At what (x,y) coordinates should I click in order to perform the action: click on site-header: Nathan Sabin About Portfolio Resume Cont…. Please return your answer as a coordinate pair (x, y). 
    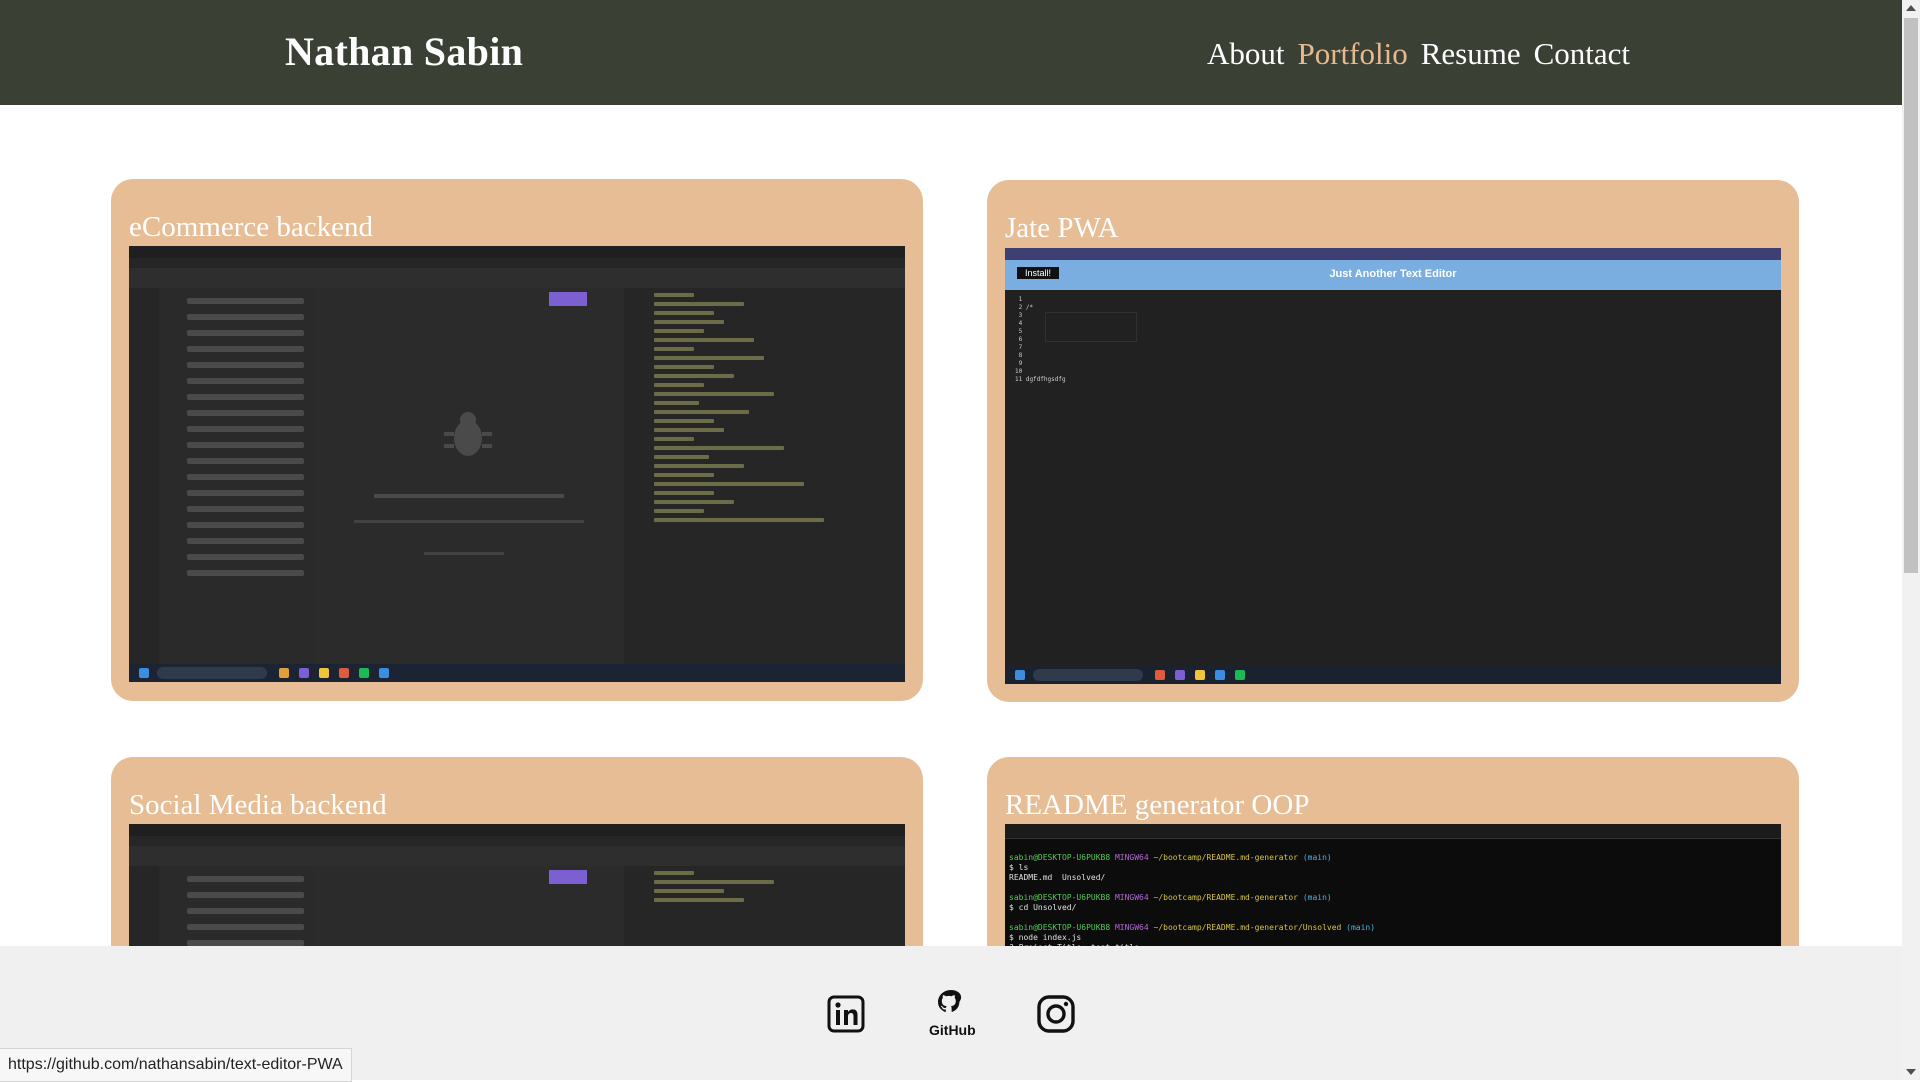
    Looking at the image, I should click on (951, 52).